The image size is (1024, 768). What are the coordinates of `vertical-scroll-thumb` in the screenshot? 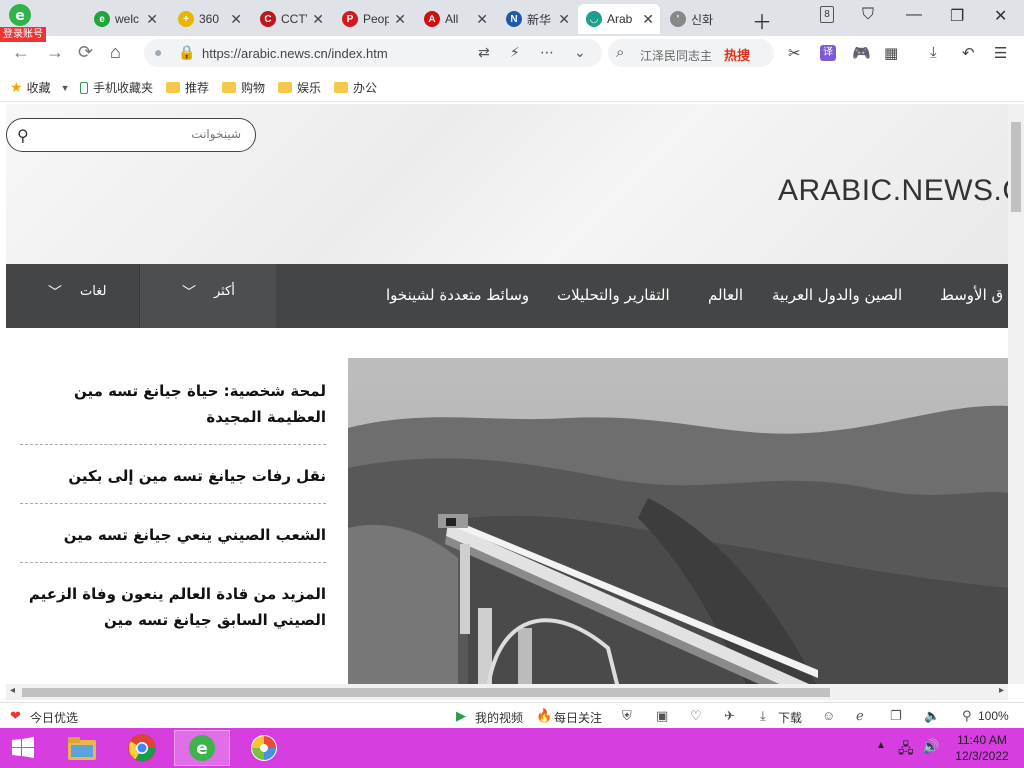 It's located at (1016, 167).